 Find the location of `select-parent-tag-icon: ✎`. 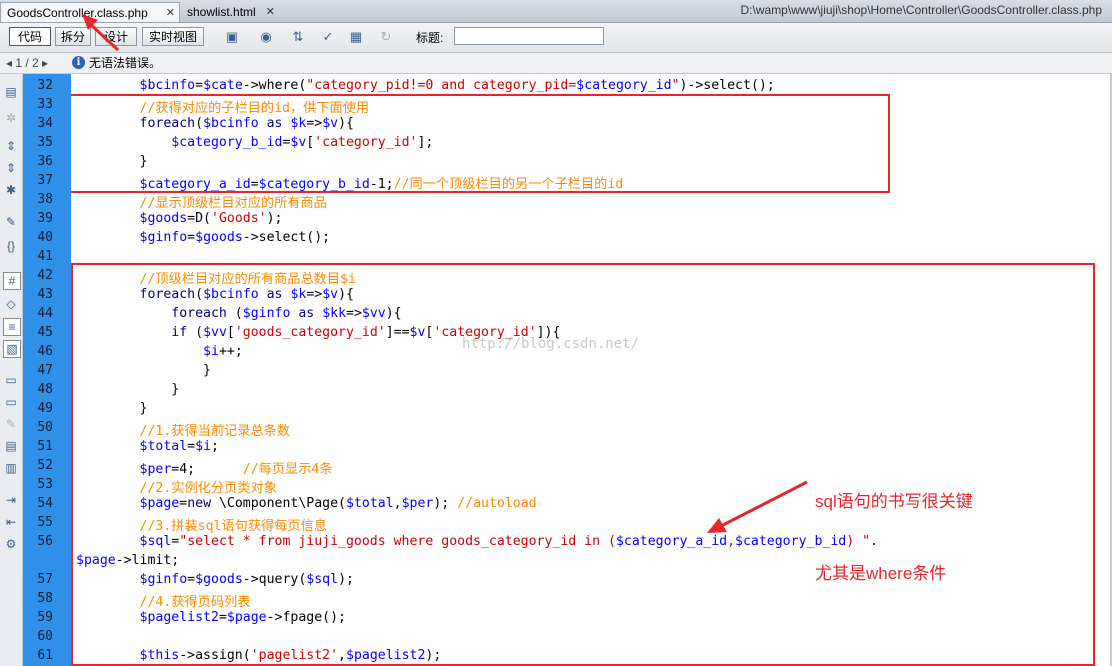

select-parent-tag-icon: ✎ is located at coordinates (11, 222).